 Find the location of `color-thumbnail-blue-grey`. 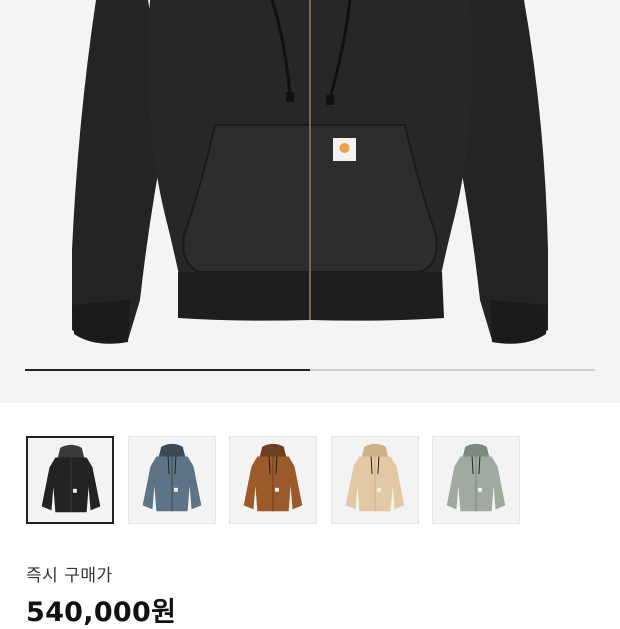

color-thumbnail-blue-grey is located at coordinates (171, 480).